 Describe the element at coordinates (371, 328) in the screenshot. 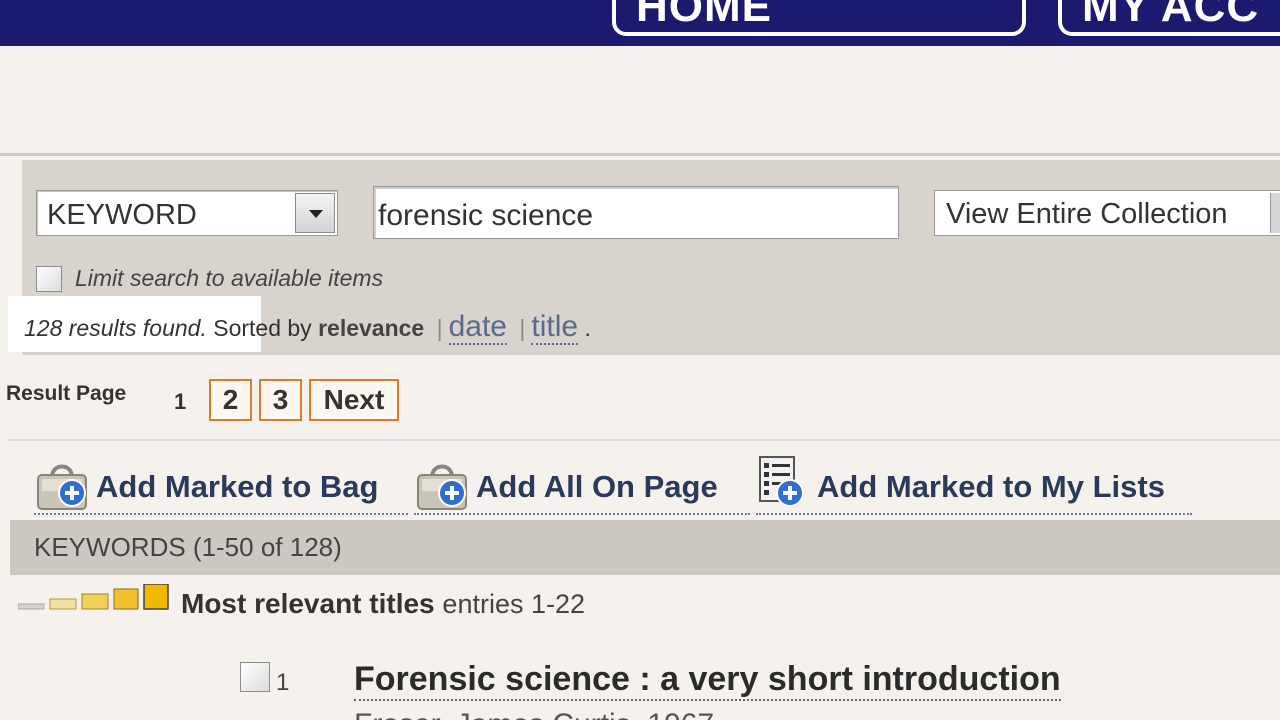

I see `sort-current: relevance` at that location.